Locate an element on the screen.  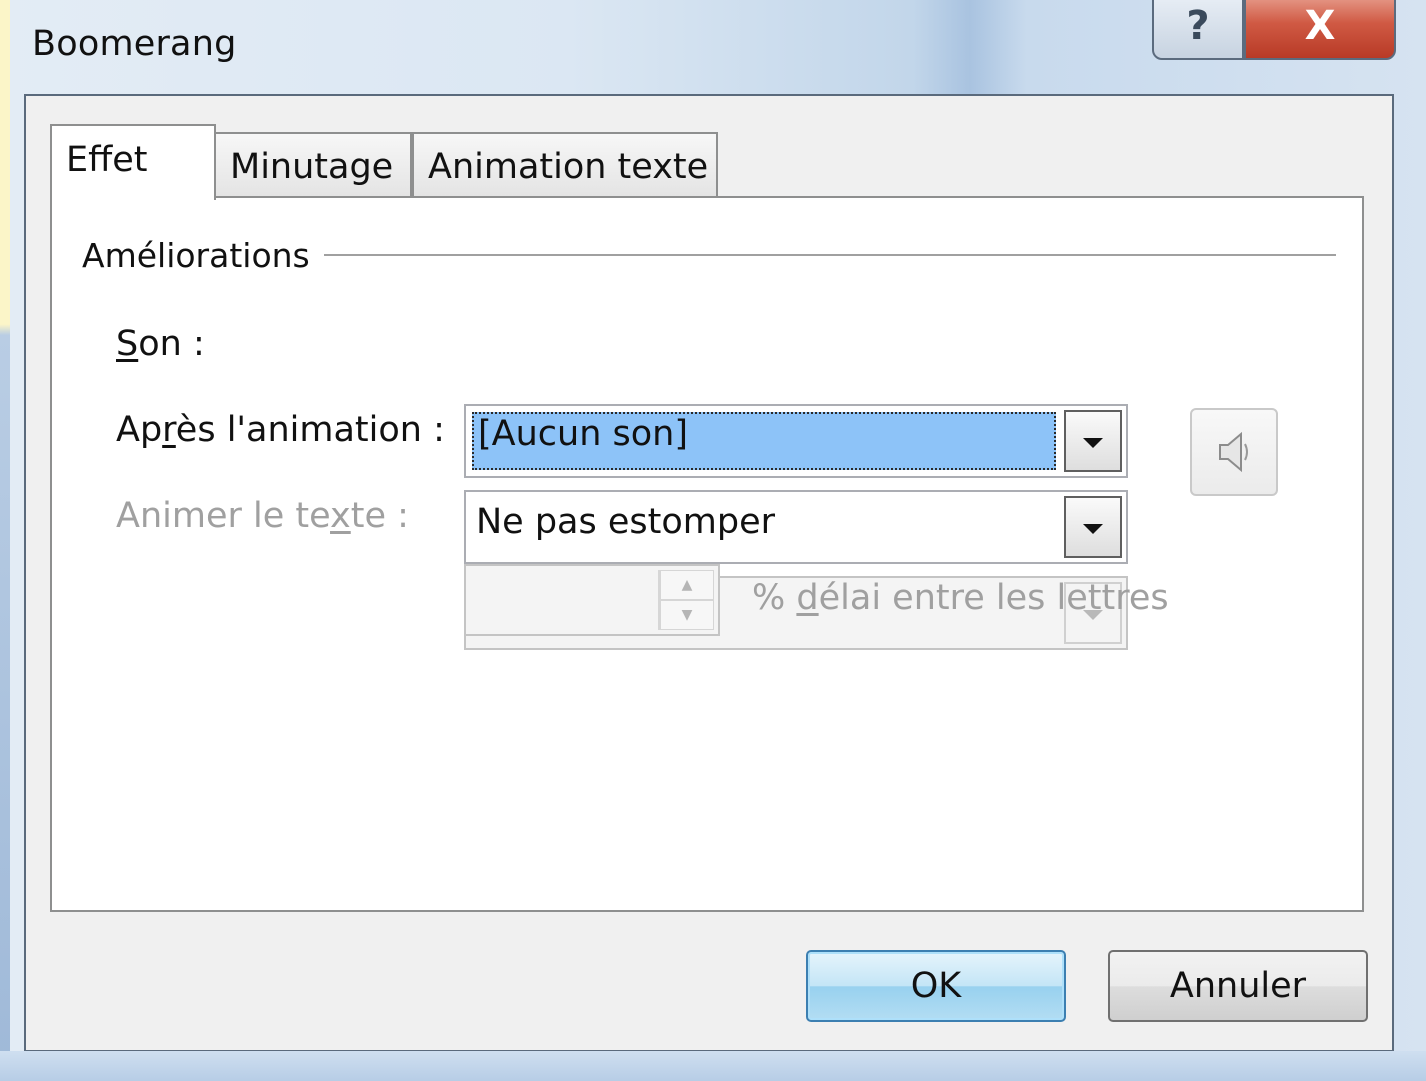
sound-dropdown: [Aucun son] is located at coordinates (796, 441).